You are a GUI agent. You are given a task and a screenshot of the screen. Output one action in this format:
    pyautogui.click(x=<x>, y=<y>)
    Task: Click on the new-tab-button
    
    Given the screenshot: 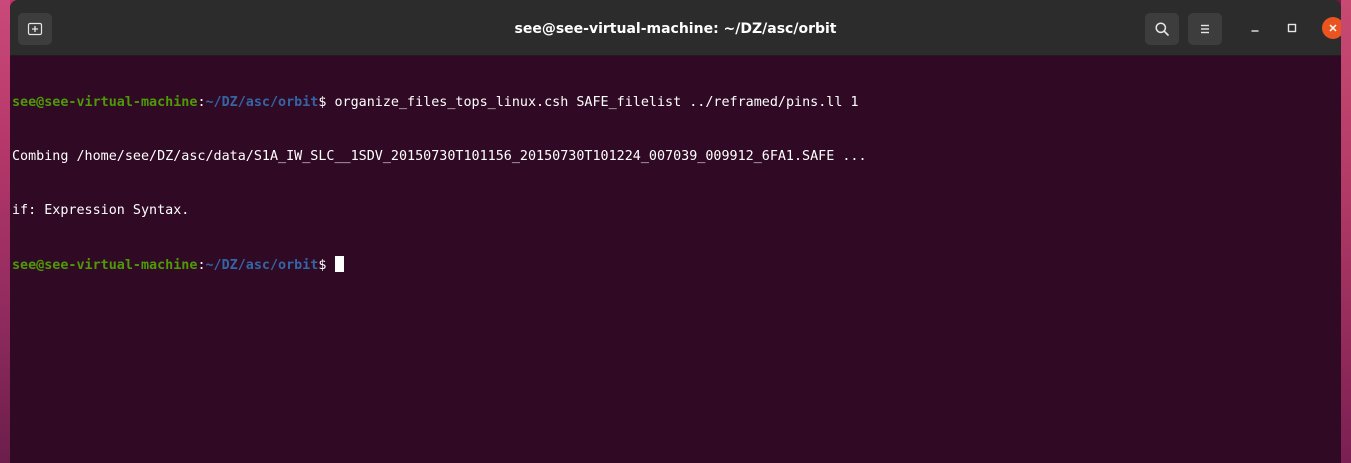 What is the action you would take?
    pyautogui.click(x=35, y=29)
    